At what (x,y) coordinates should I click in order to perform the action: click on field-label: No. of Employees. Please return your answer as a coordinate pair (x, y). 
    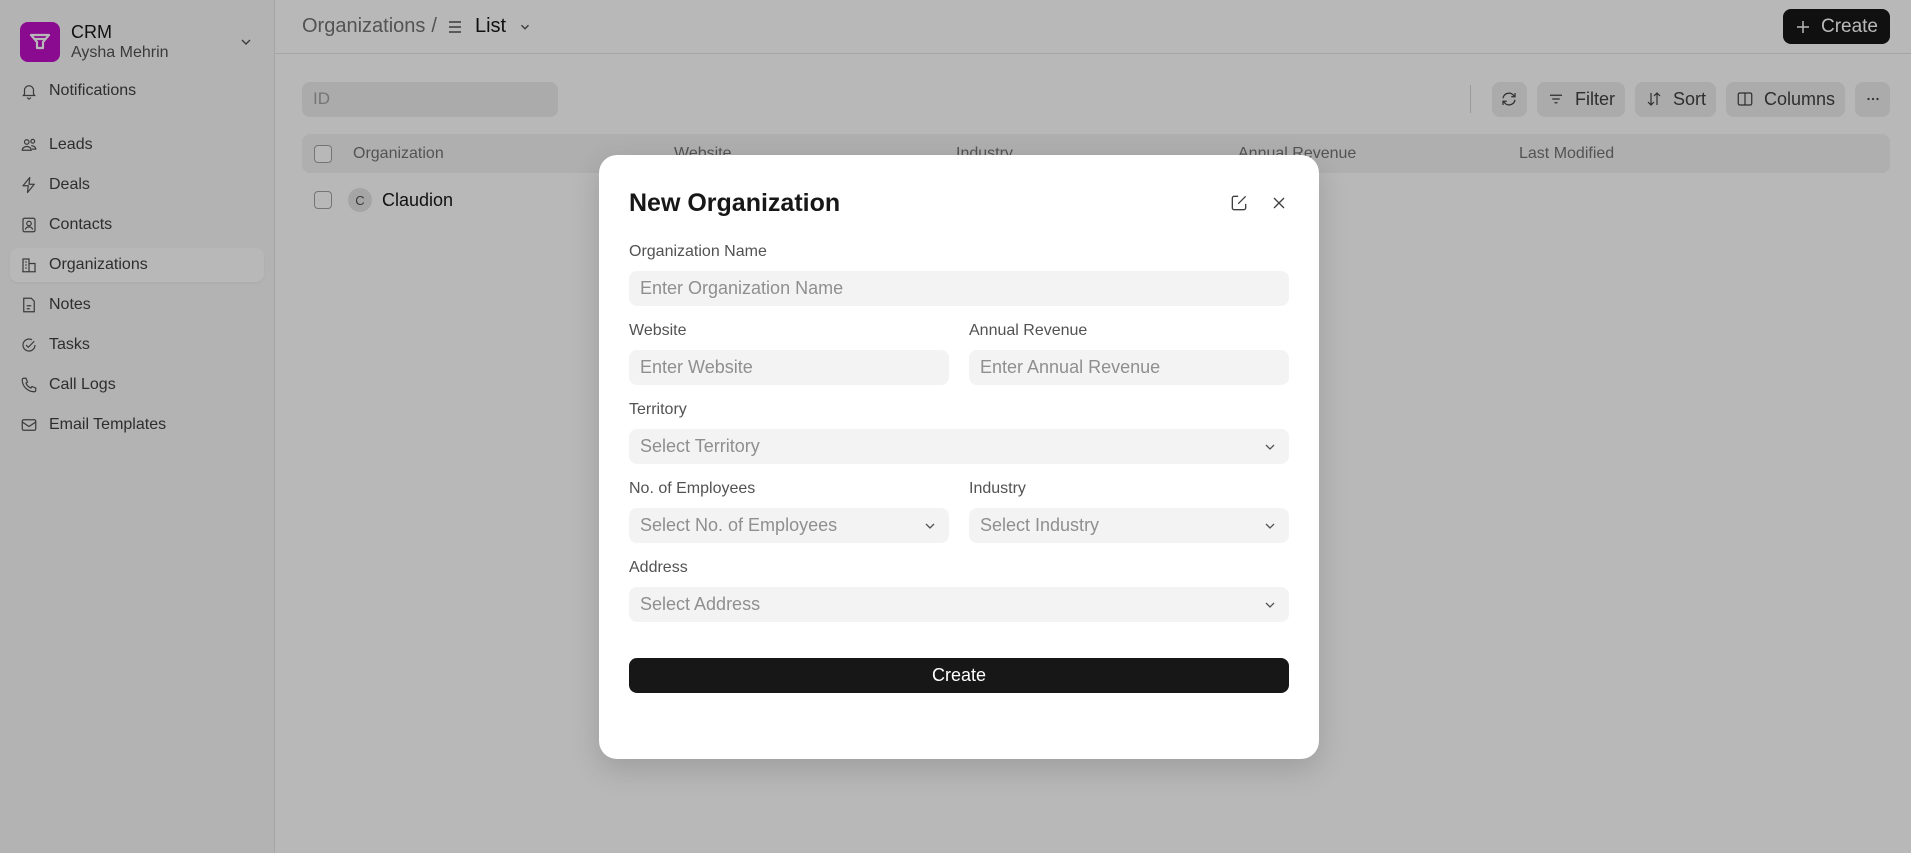
    Looking at the image, I should click on (692, 488).